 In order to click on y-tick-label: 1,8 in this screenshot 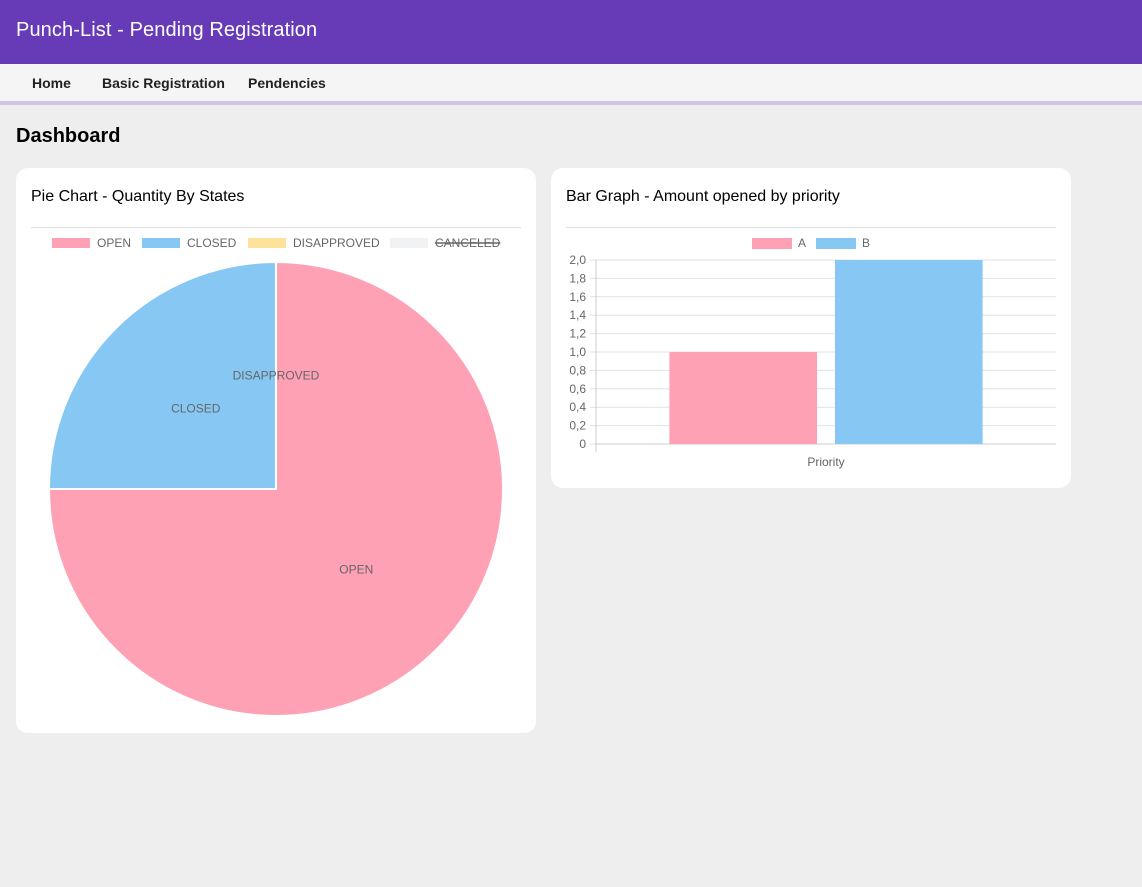, I will do `click(577, 278)`.